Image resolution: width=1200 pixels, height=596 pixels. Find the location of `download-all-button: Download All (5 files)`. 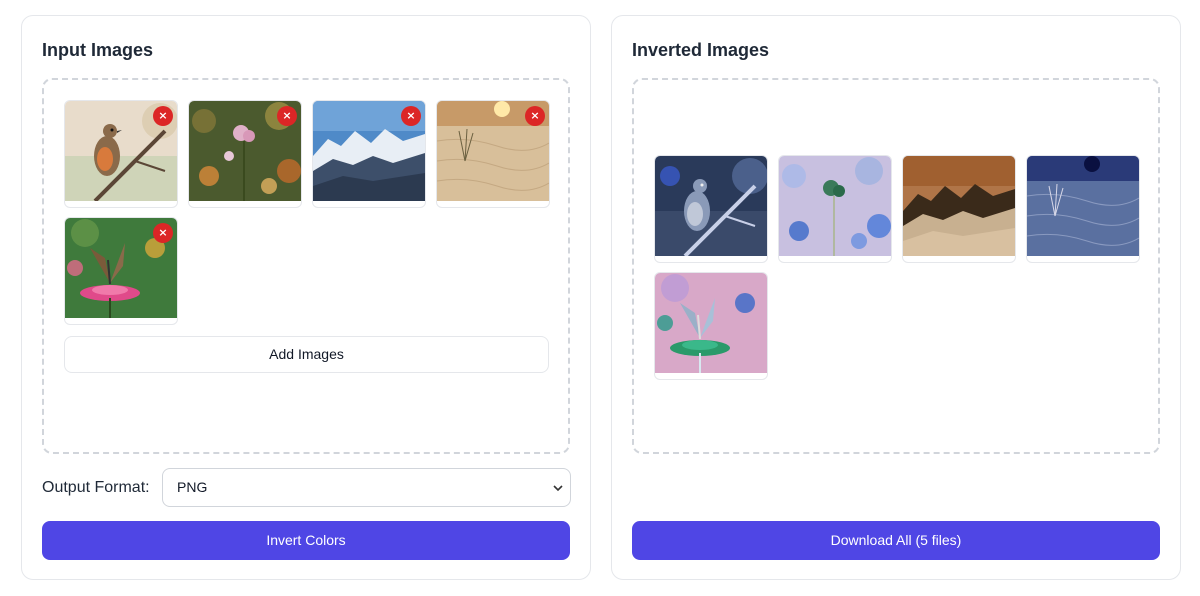

download-all-button: Download All (5 files) is located at coordinates (896, 540).